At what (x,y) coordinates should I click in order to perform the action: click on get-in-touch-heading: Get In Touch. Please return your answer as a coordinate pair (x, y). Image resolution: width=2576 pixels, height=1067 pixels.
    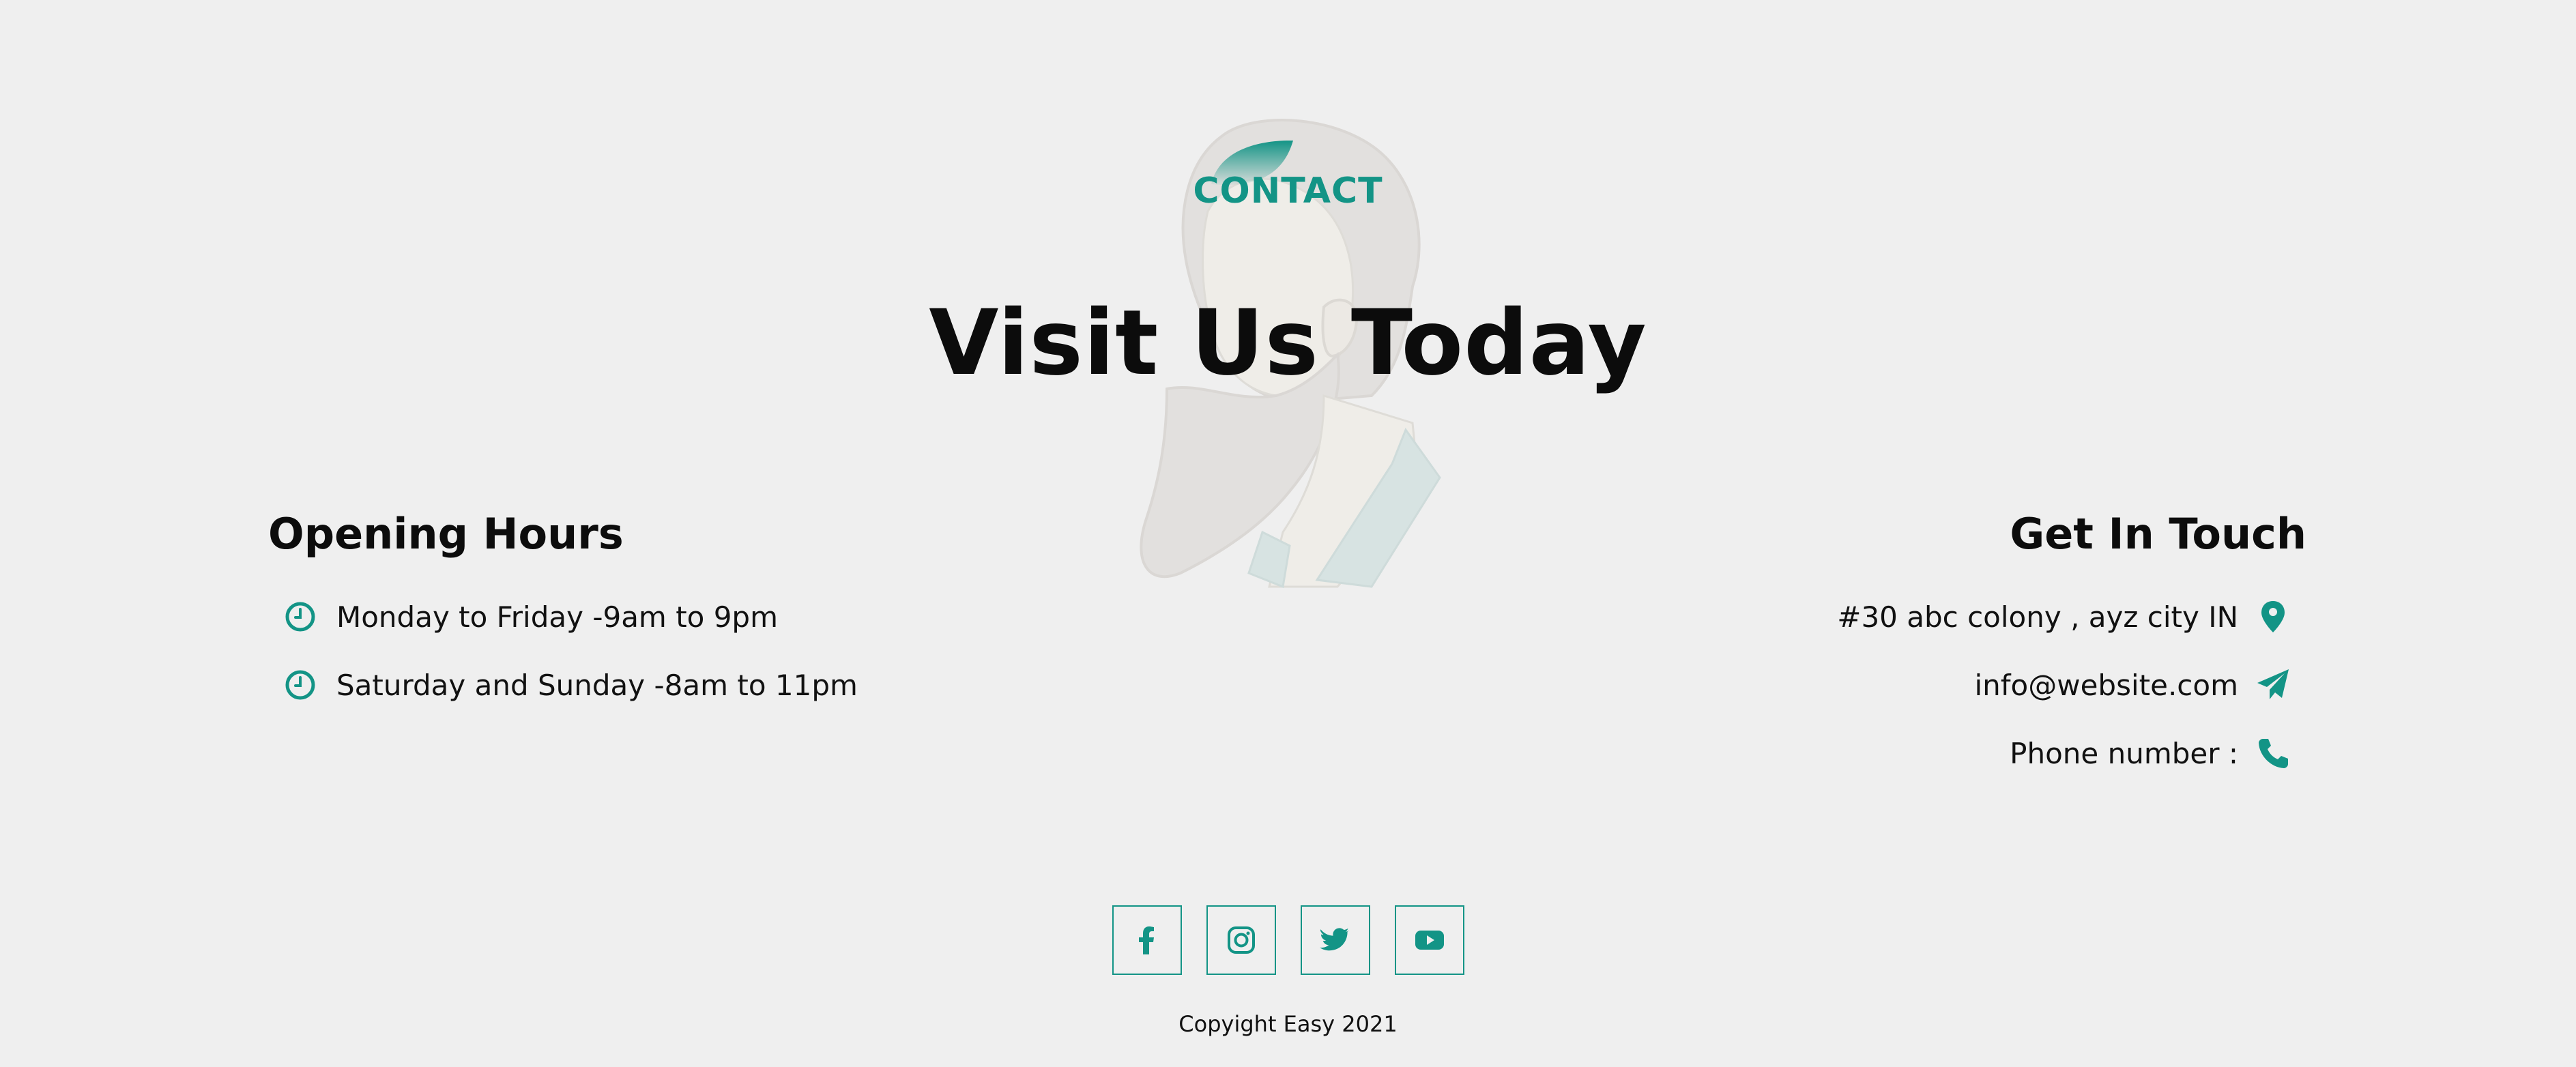
    Looking at the image, I should click on (2158, 534).